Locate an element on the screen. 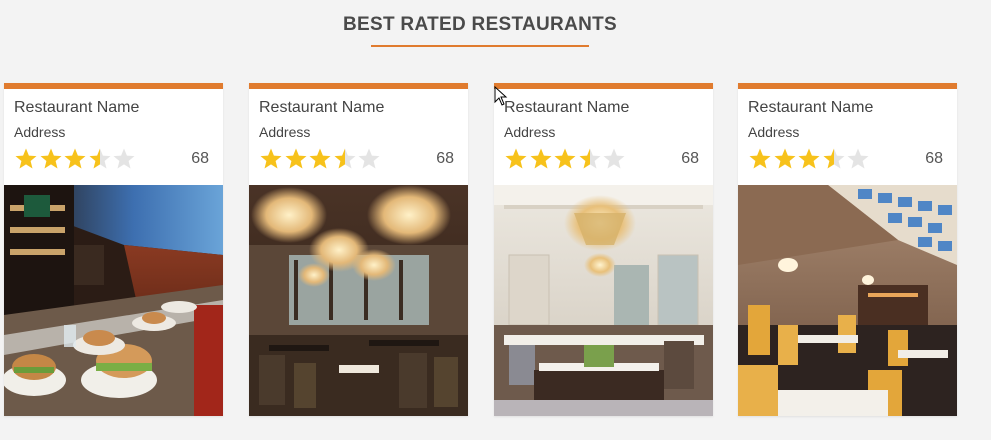 Image resolution: width=991 pixels, height=440 pixels. section-title: BEST RATED RESTAURANTS is located at coordinates (479, 24).